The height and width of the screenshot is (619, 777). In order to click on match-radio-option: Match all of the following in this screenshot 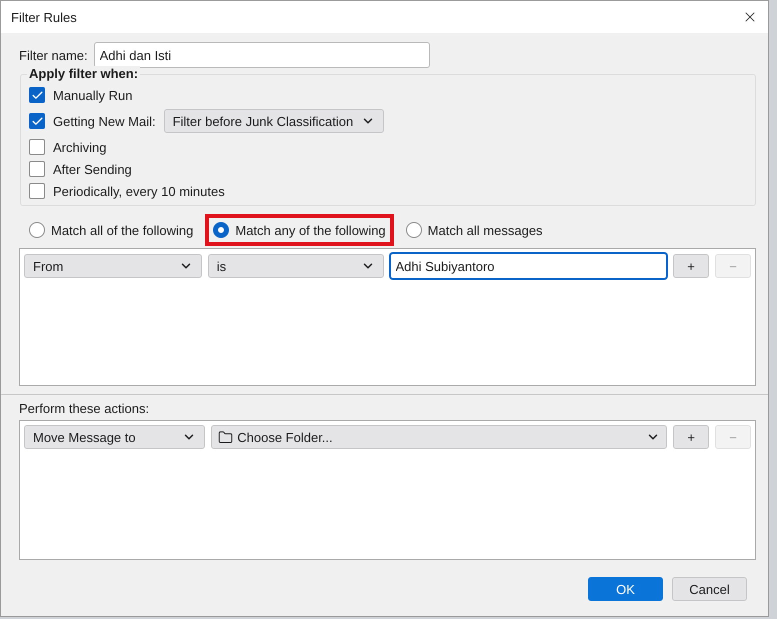, I will do `click(111, 230)`.